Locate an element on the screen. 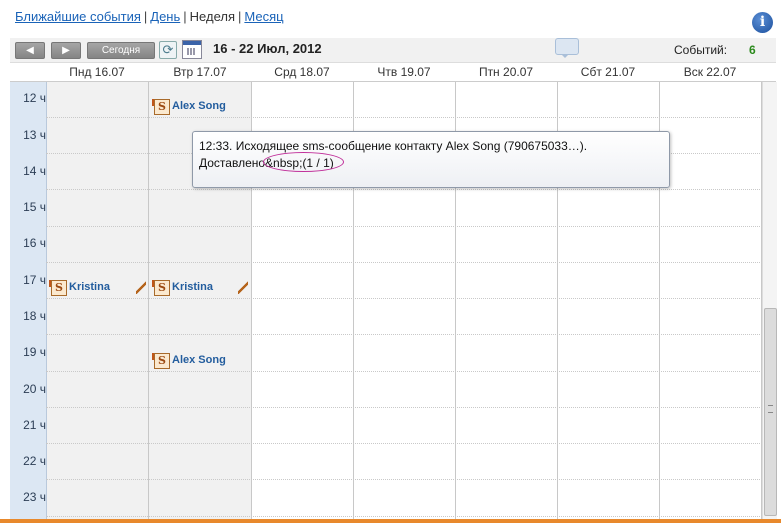 The width and height of the screenshot is (781, 523). next-week-button: ▶ is located at coordinates (66, 50).